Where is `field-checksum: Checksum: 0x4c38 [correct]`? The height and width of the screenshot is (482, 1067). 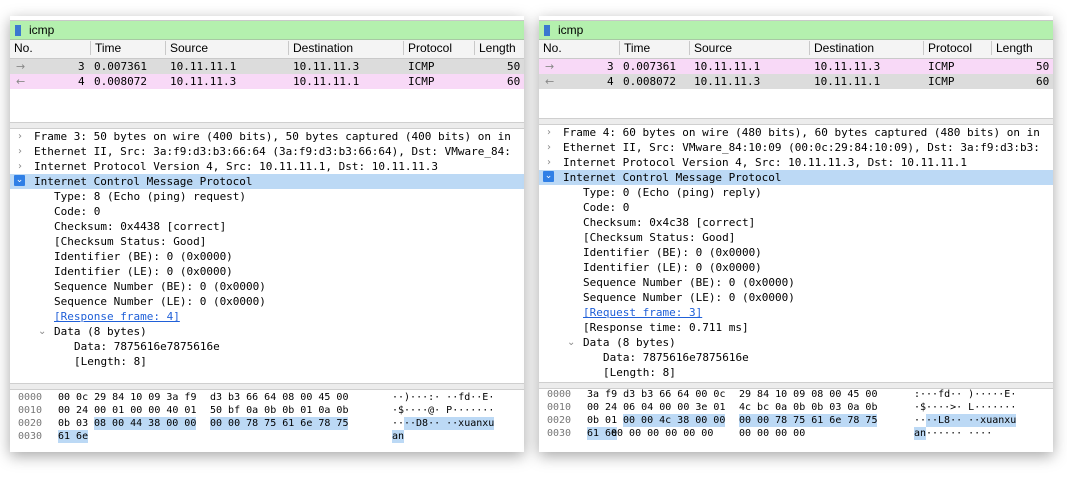 field-checksum: Checksum: 0x4c38 [correct] is located at coordinates (796, 222).